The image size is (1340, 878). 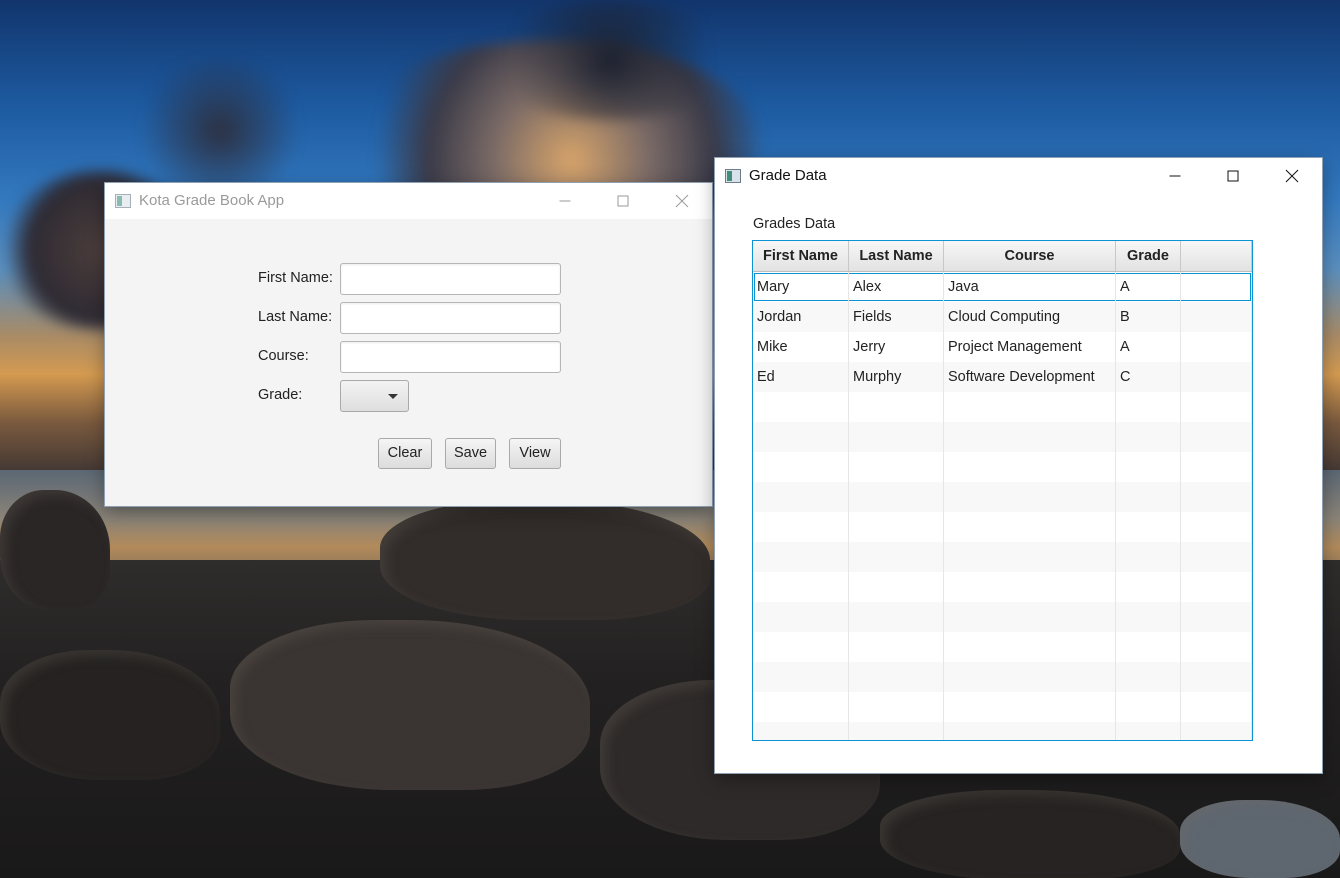 What do you see at coordinates (212, 200) in the screenshot?
I see `window-title: Kota Grade Book App` at bounding box center [212, 200].